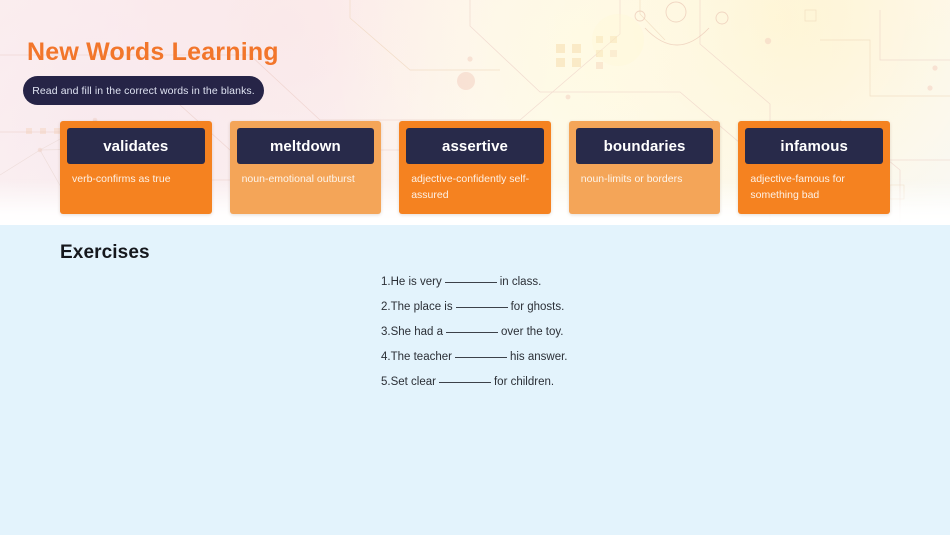  I want to click on word-card-header: infamous, so click(814, 146).